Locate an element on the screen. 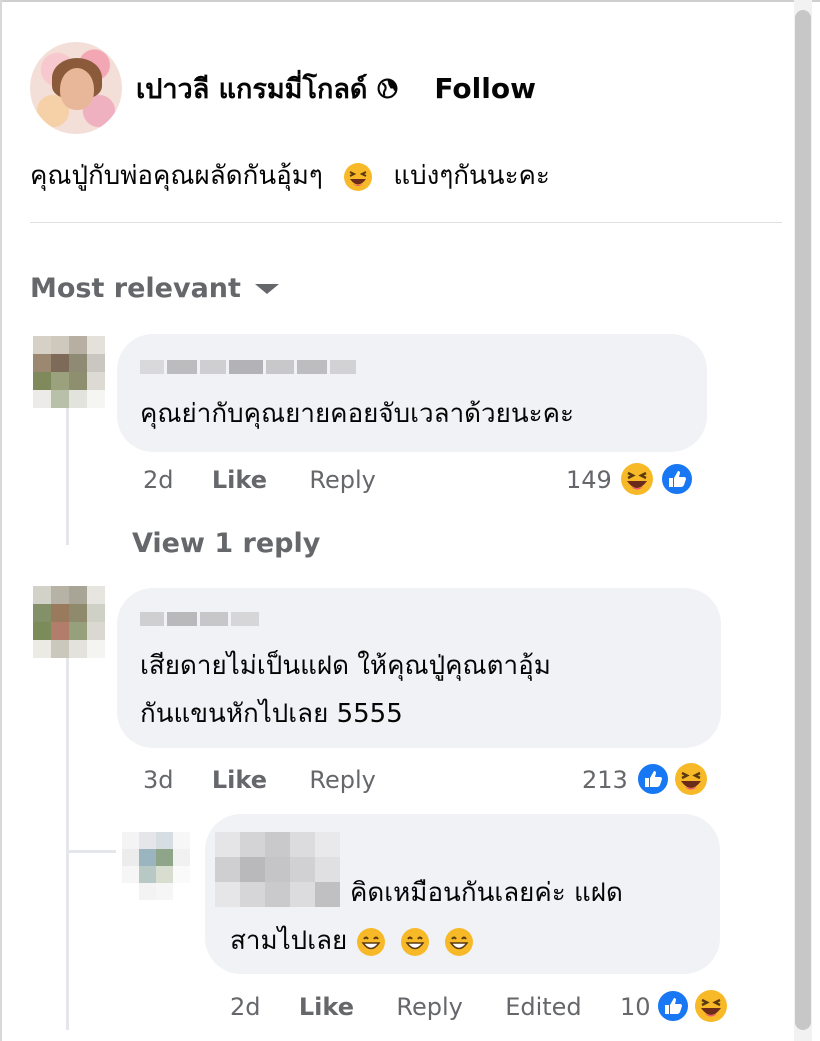  comment-time: 3d is located at coordinates (158, 780).